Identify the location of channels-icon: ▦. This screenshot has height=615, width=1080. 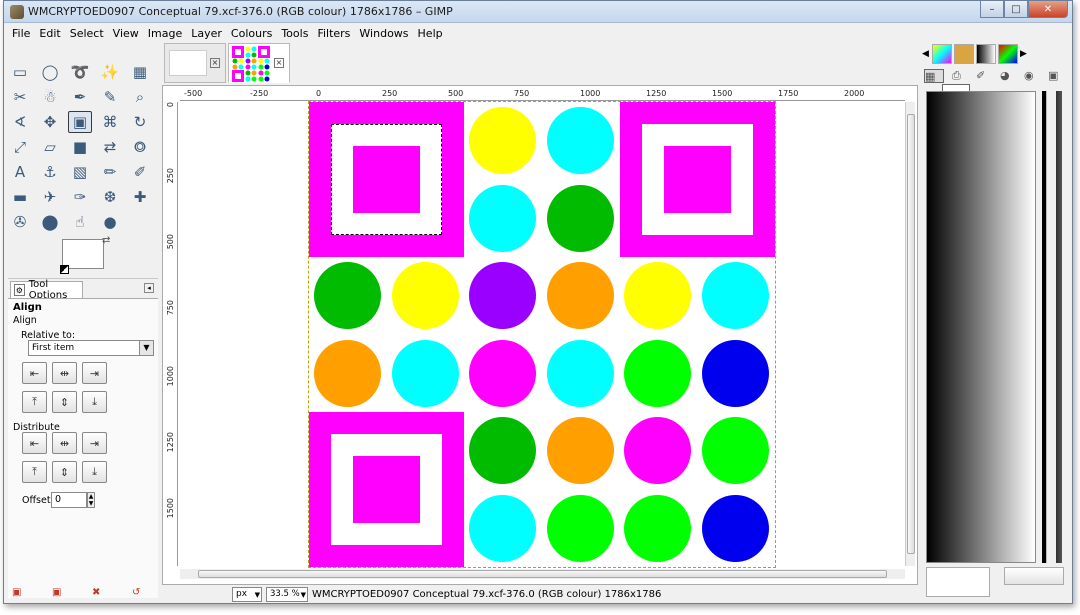
(934, 76).